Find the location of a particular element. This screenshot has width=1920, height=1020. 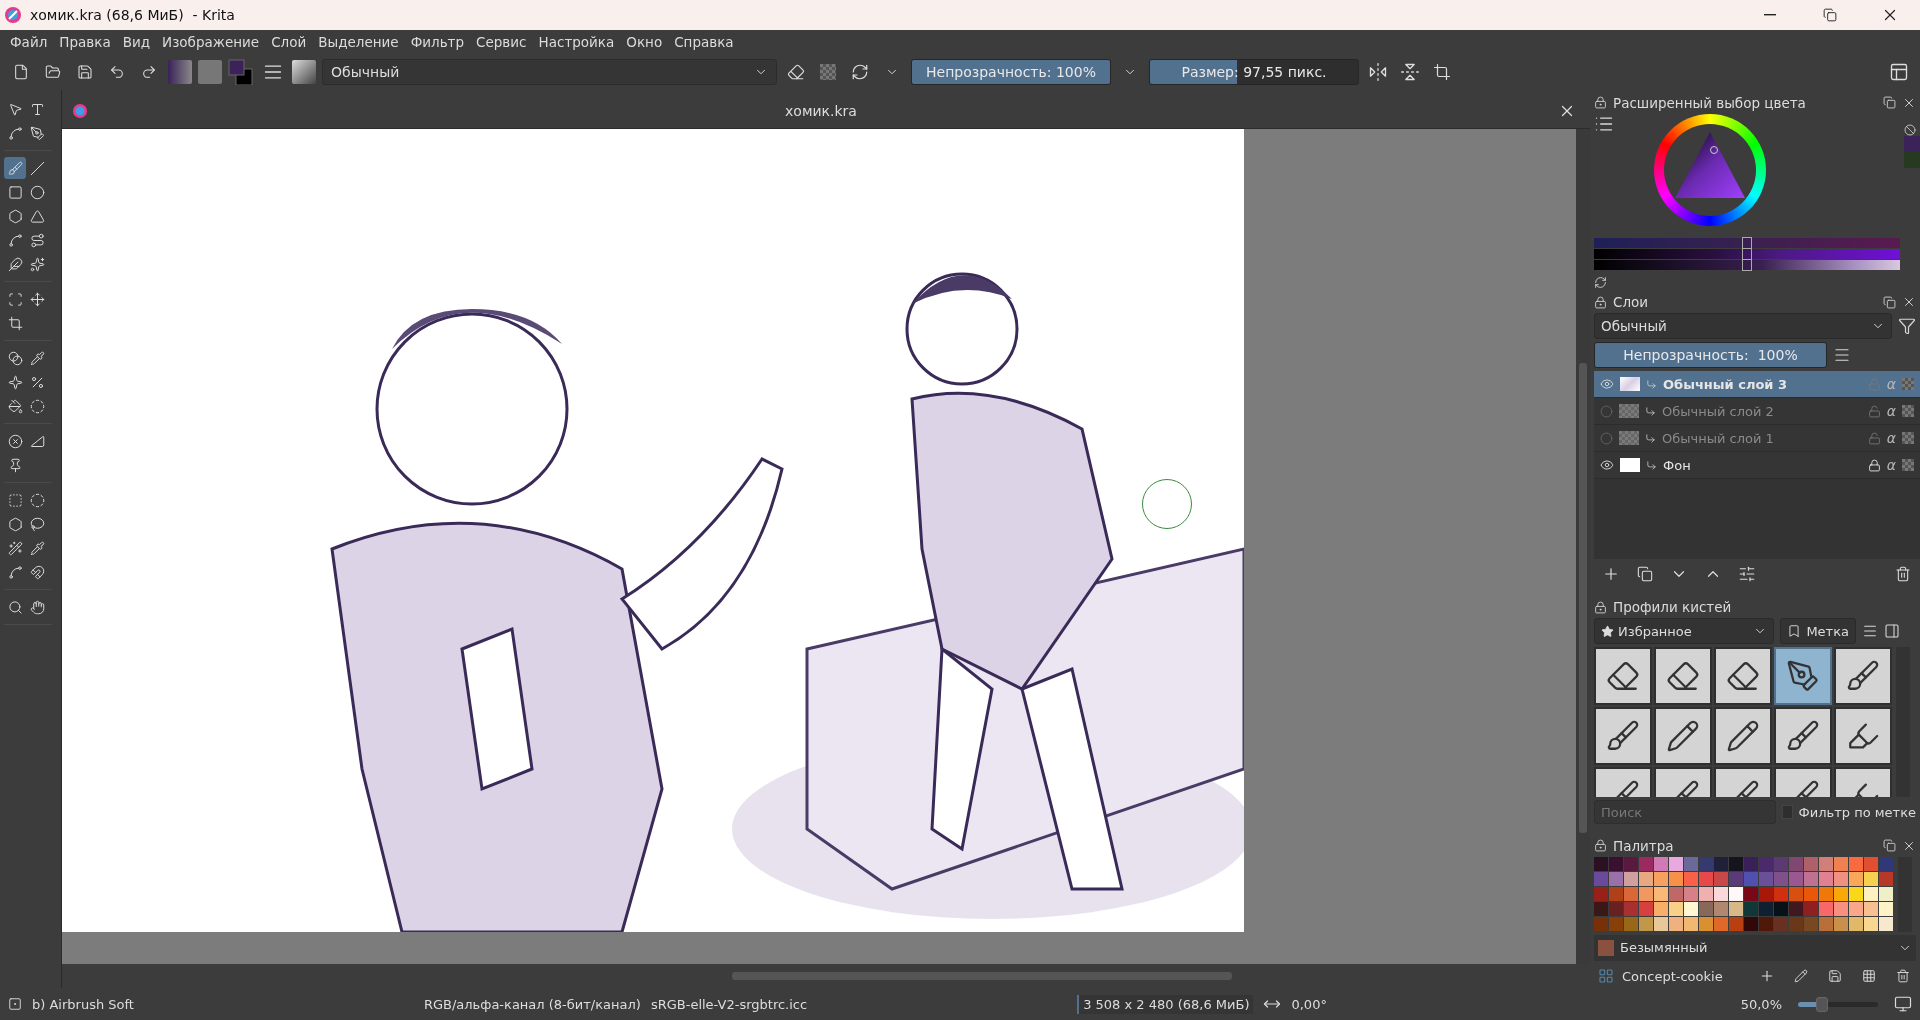

menu-item: Вид is located at coordinates (136, 41).